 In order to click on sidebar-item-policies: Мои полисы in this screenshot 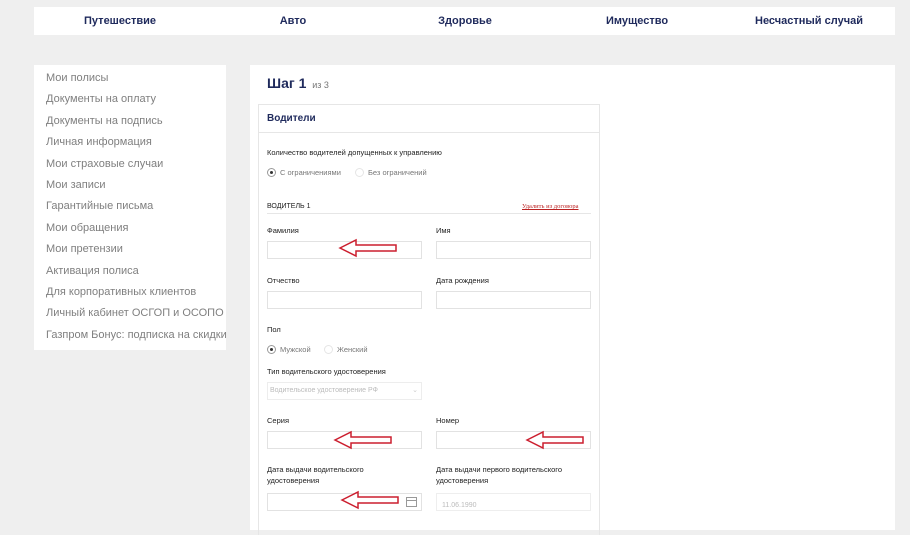, I will do `click(136, 81)`.